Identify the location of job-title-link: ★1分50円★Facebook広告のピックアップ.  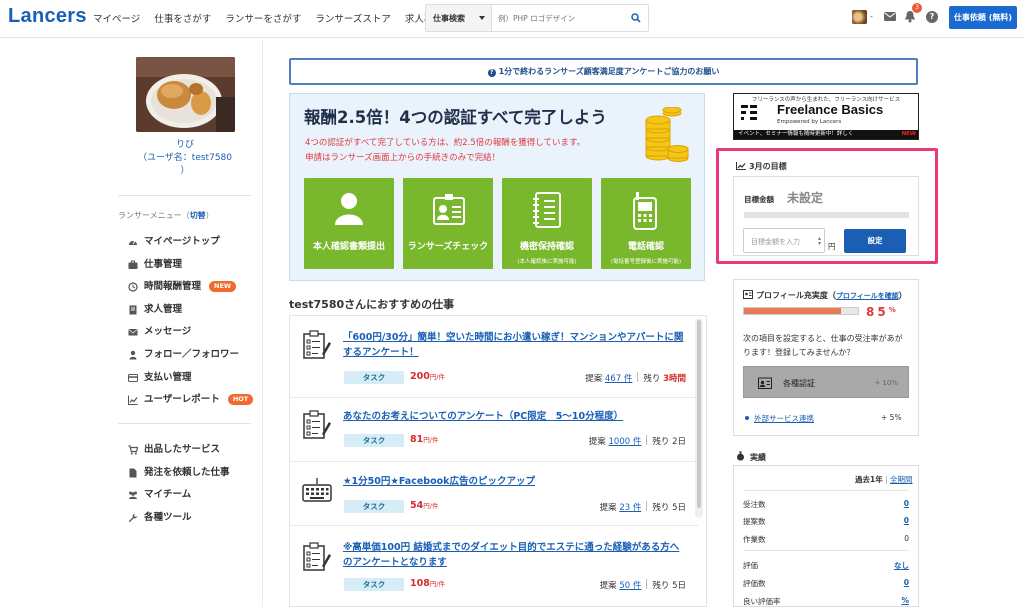
(515, 481).